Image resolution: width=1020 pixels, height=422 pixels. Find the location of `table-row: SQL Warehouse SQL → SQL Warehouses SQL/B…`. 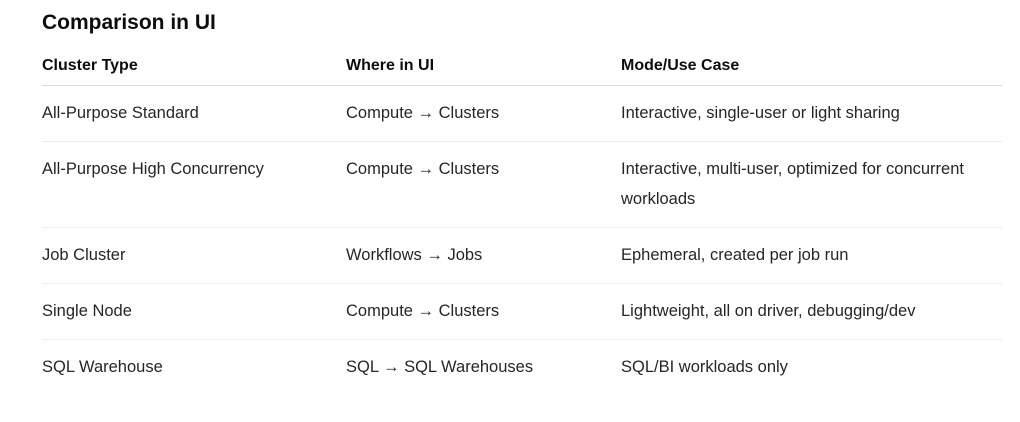

table-row: SQL Warehouse SQL → SQL Warehouses SQL/B… is located at coordinates (522, 368).